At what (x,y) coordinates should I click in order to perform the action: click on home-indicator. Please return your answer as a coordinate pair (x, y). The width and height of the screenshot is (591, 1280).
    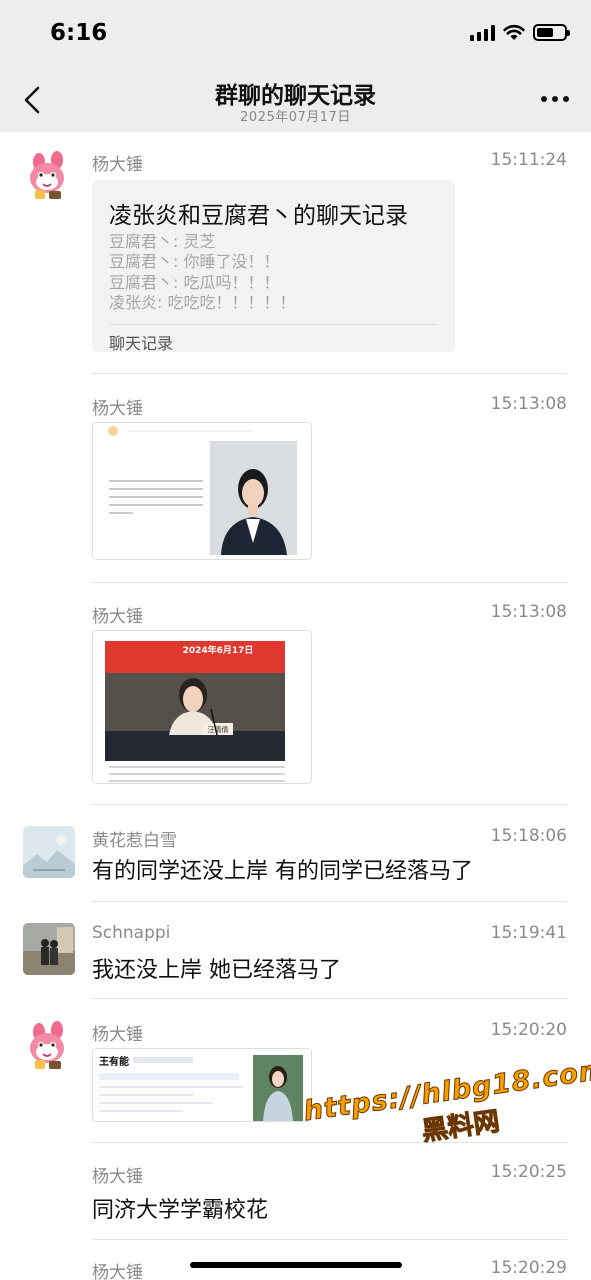
    Looking at the image, I should click on (296, 1265).